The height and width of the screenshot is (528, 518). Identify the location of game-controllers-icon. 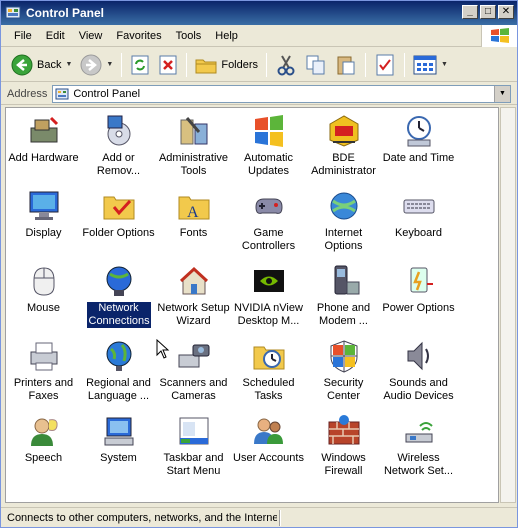
(269, 206).